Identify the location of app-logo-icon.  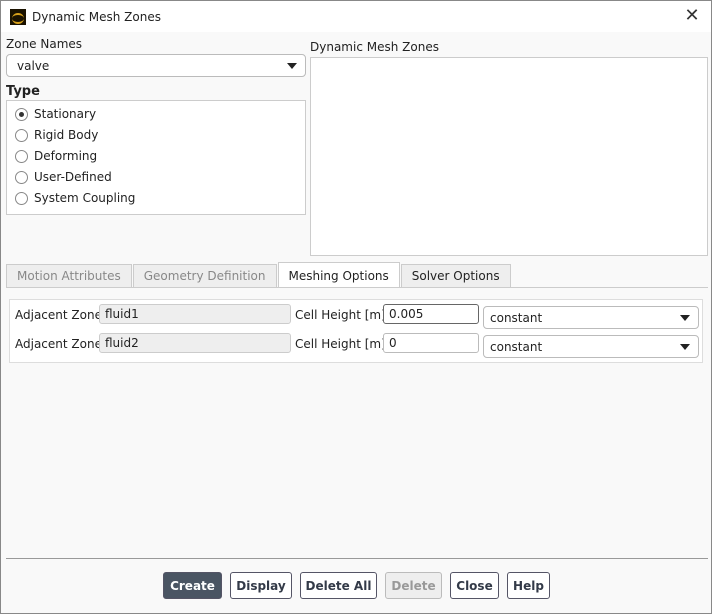
(18, 16).